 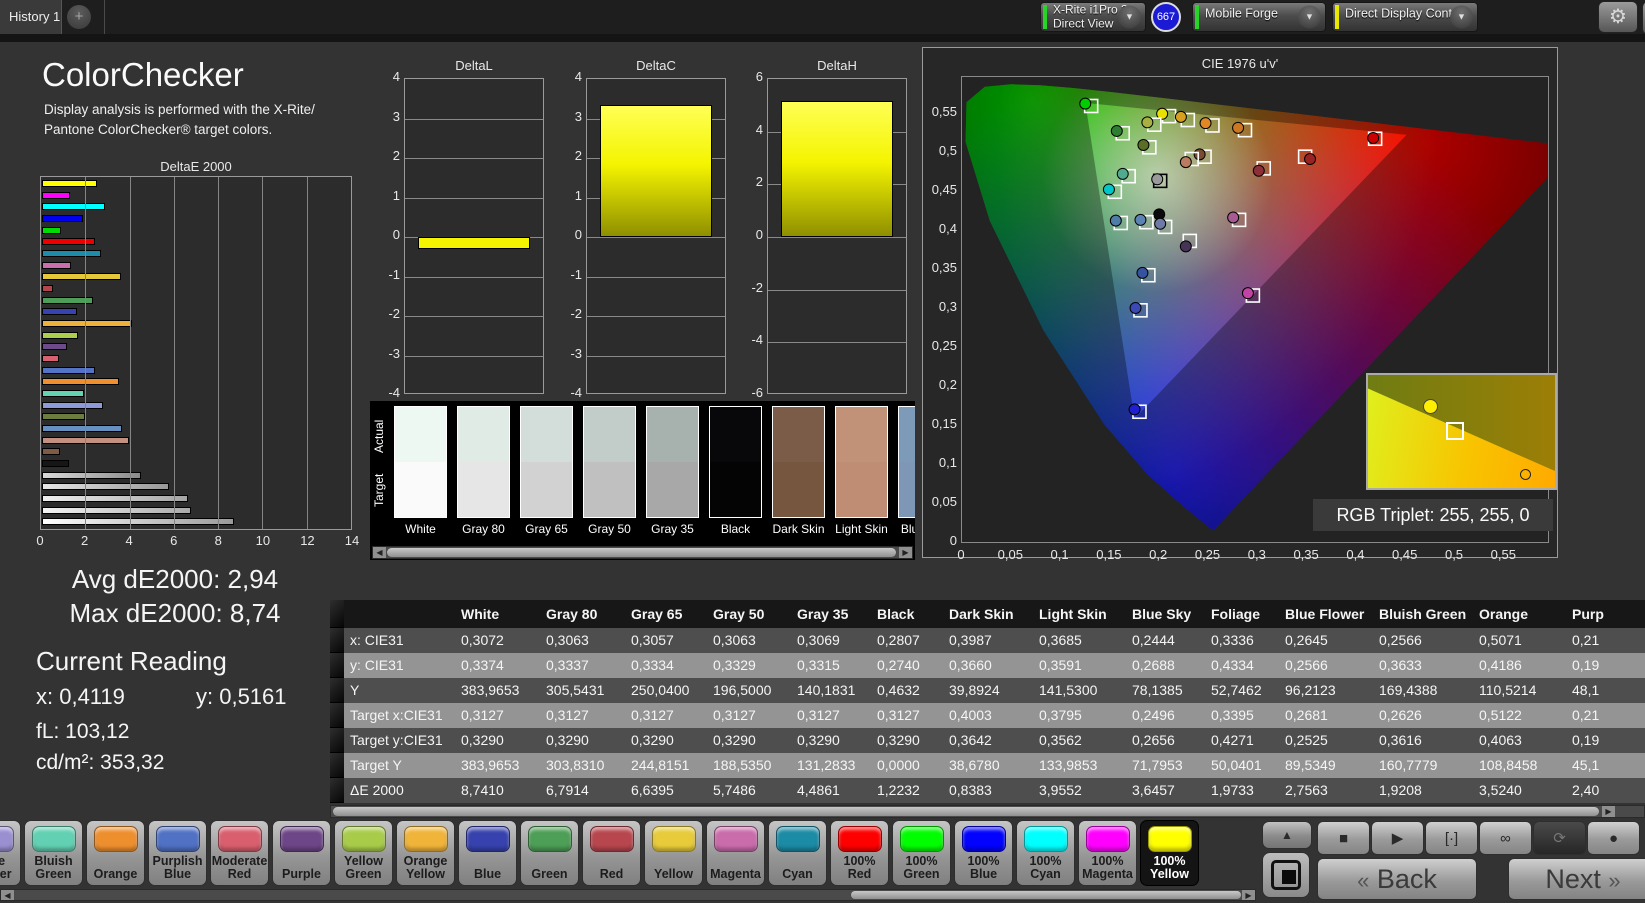 I want to click on patch-label: Purple, so click(x=301, y=873).